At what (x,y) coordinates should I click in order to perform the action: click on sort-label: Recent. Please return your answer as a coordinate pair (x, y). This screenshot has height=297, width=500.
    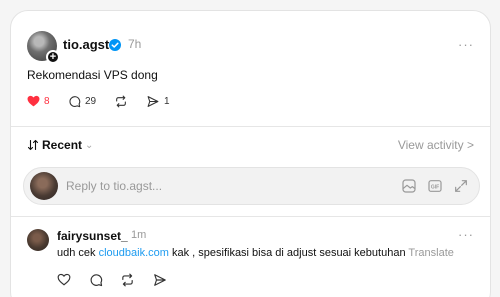
    Looking at the image, I should click on (62, 145).